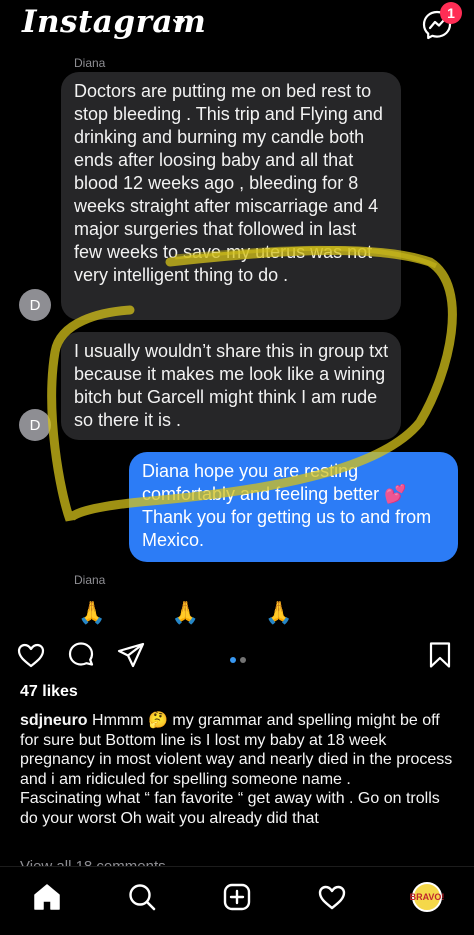 The width and height of the screenshot is (474, 935). Describe the element at coordinates (142, 897) in the screenshot. I see `search-icon` at that location.